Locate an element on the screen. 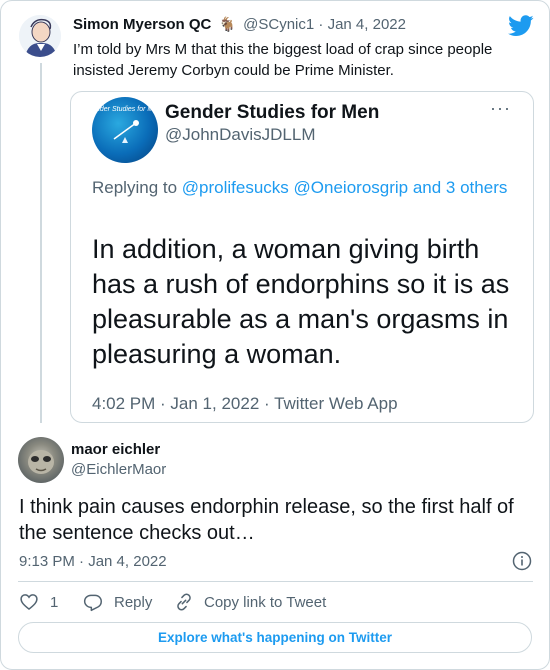 The image size is (550, 670). heart-icon is located at coordinates (29, 602).